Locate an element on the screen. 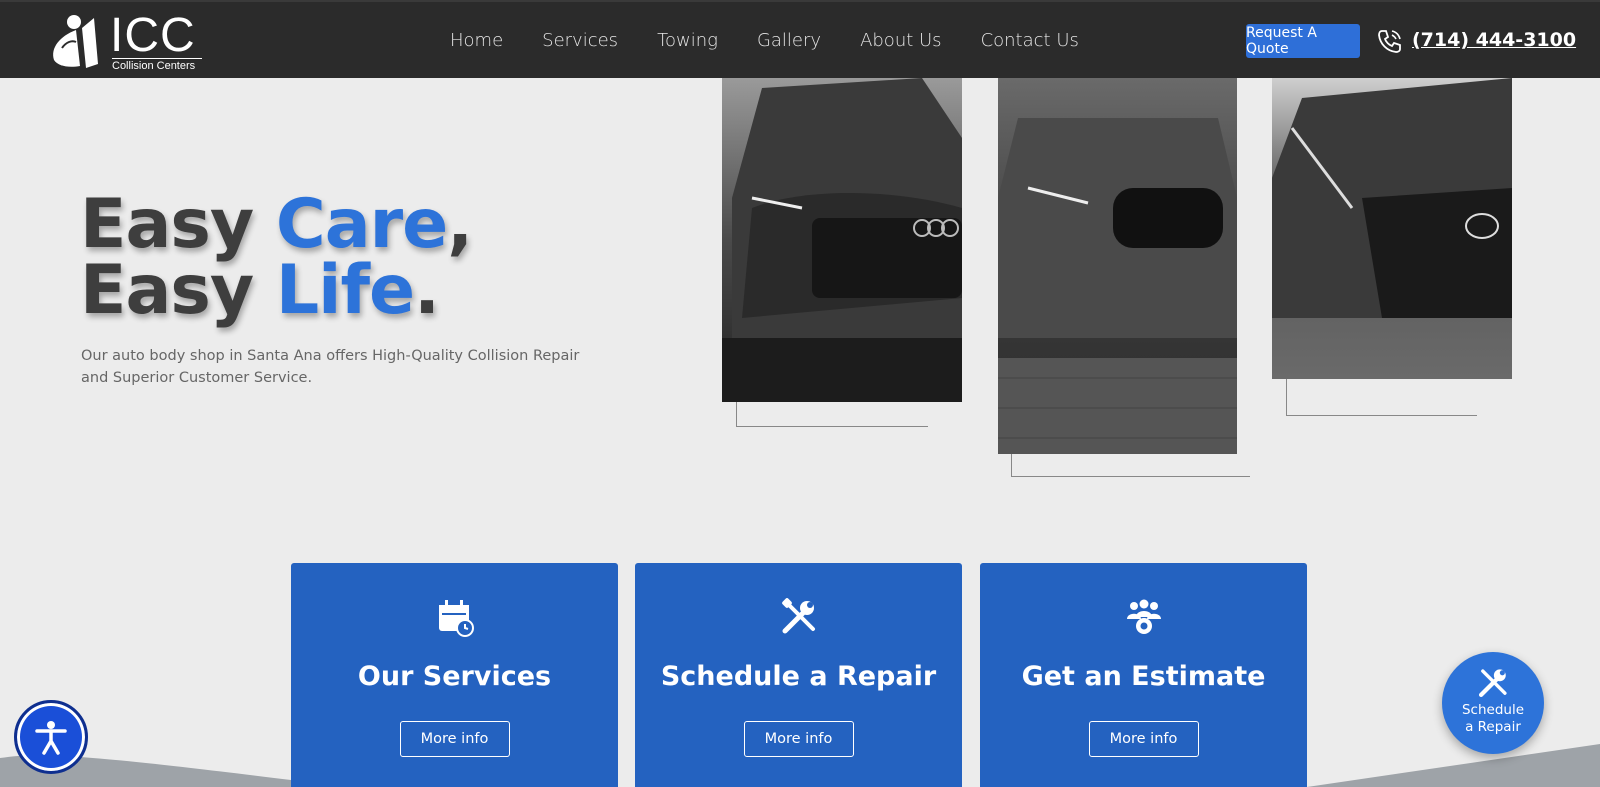  card-title: Get an Estimate is located at coordinates (1143, 676).